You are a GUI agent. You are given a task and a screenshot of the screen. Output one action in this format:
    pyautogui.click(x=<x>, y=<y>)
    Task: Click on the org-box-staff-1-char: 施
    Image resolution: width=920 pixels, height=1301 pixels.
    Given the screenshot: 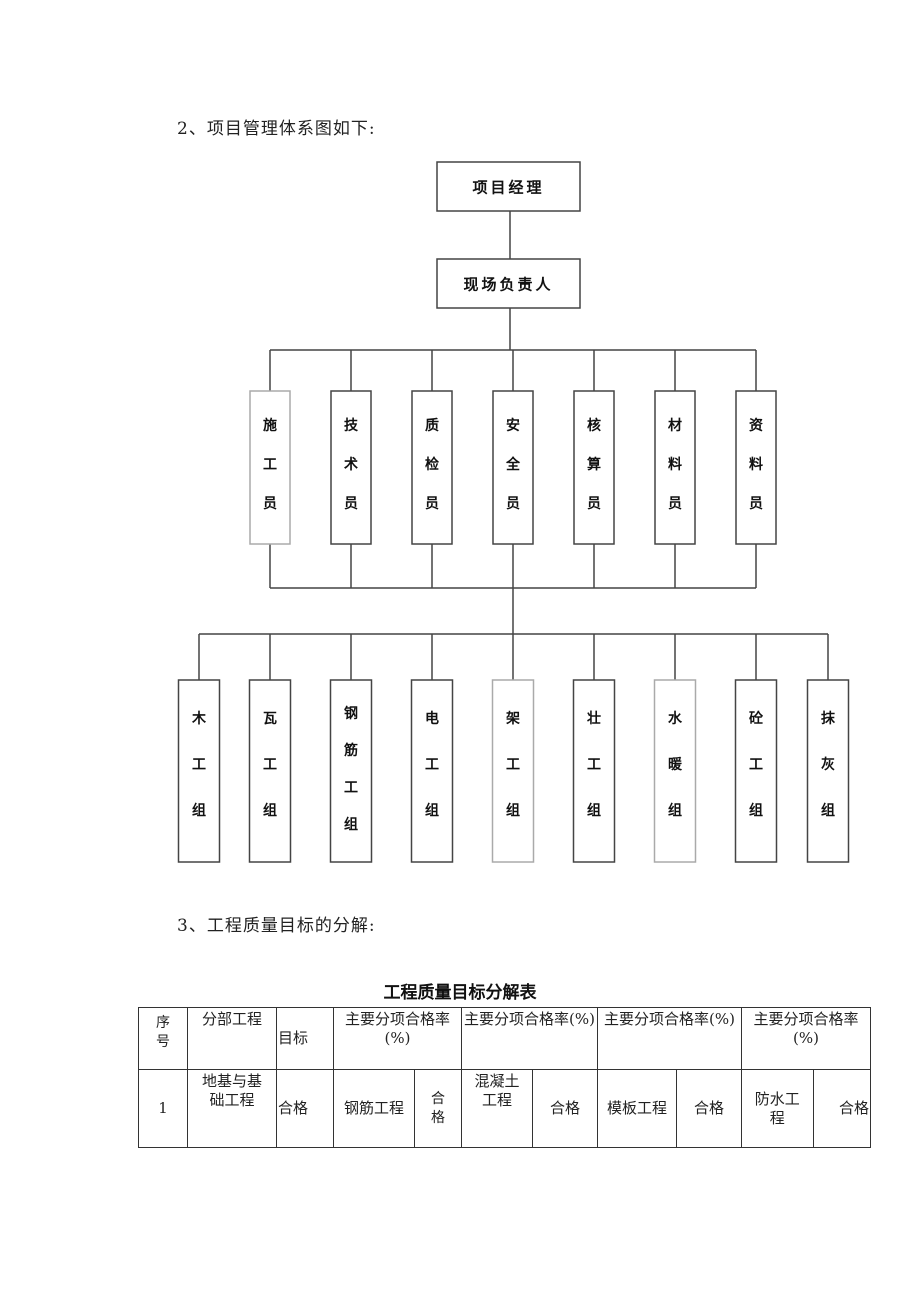 What is the action you would take?
    pyautogui.click(x=270, y=425)
    